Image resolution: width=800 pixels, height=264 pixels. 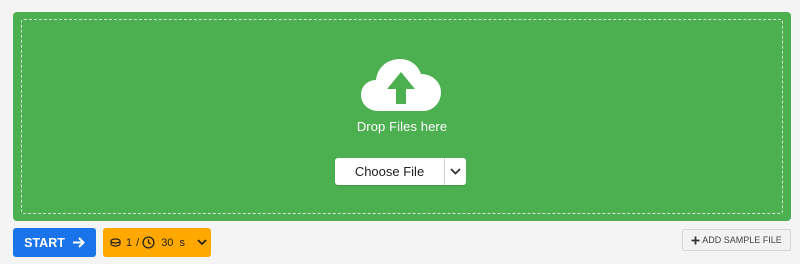 I want to click on clock-icon, so click(x=148, y=242).